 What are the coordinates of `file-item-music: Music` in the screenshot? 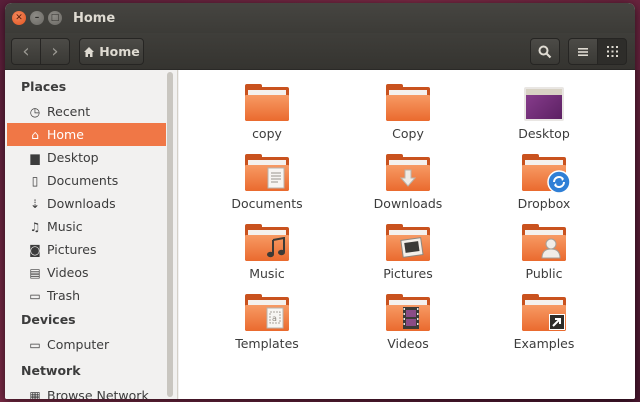 It's located at (267, 258).